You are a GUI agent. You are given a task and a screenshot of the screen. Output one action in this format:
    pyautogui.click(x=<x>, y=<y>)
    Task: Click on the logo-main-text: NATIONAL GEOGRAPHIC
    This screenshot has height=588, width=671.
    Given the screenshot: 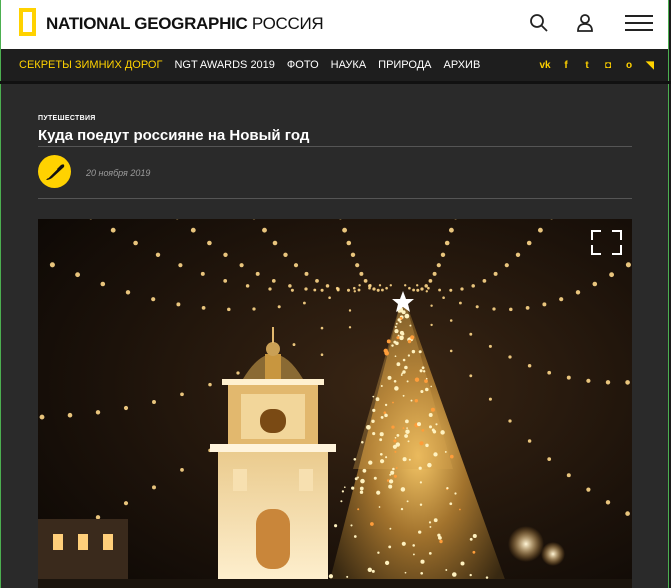 What is the action you would take?
    pyautogui.click(x=147, y=23)
    